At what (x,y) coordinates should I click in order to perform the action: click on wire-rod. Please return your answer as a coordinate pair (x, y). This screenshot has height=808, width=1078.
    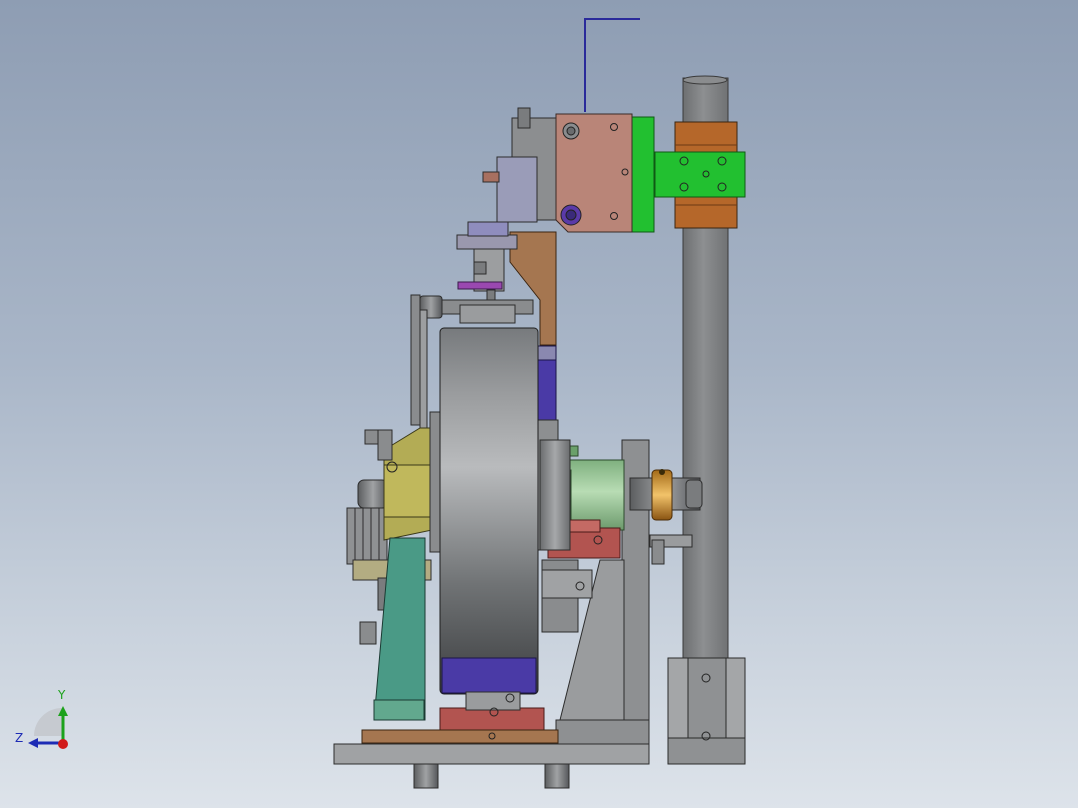
    Looking at the image, I should click on (612, 65).